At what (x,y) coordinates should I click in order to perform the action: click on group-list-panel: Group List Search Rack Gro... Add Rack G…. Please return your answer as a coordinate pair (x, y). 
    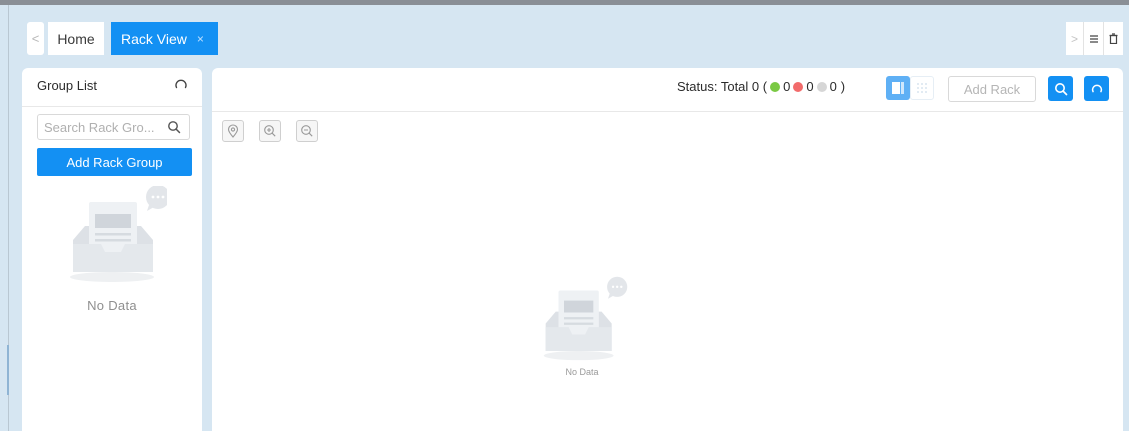
    Looking at the image, I should click on (112, 249).